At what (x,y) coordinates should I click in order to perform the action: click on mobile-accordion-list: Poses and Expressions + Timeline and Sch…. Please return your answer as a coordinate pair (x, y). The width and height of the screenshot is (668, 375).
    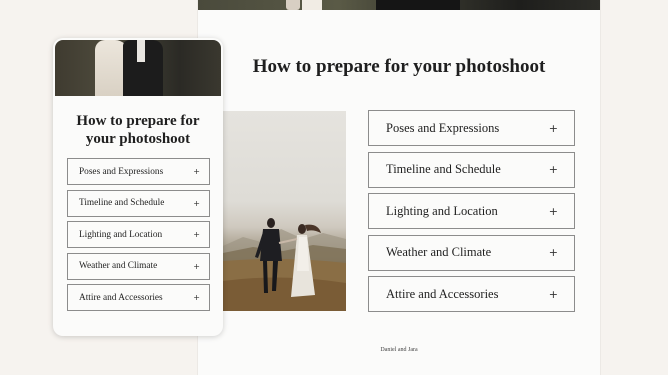
    Looking at the image, I should click on (138, 237).